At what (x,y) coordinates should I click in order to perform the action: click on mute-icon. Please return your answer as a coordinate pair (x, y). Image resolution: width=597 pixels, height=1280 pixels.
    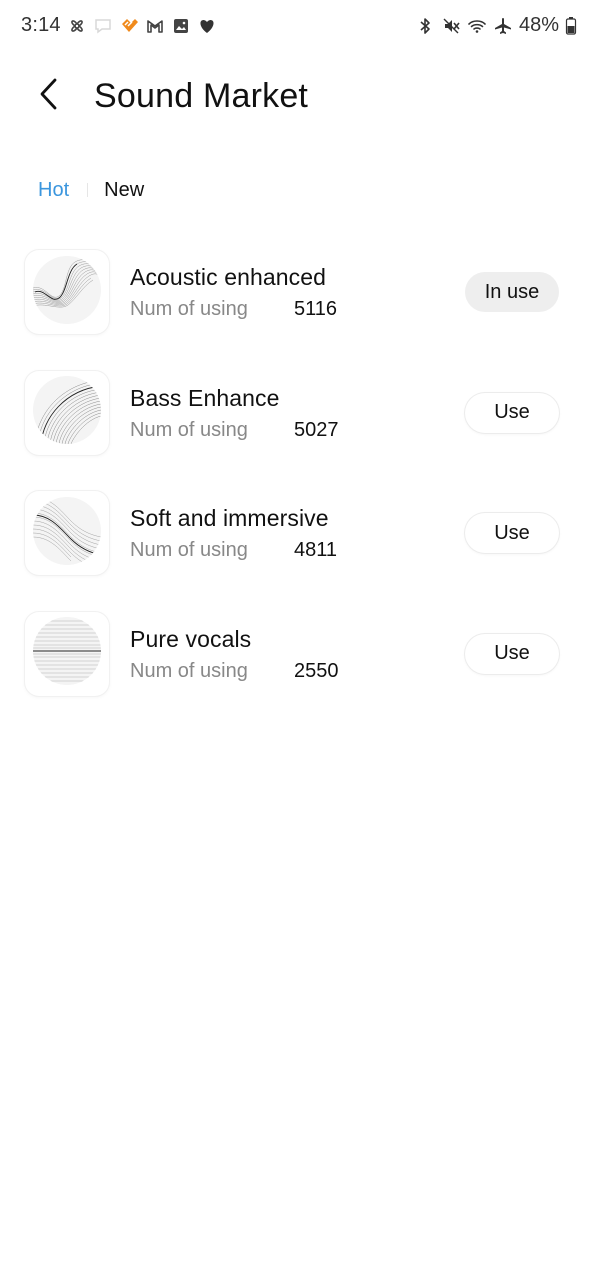
    Looking at the image, I should click on (451, 26).